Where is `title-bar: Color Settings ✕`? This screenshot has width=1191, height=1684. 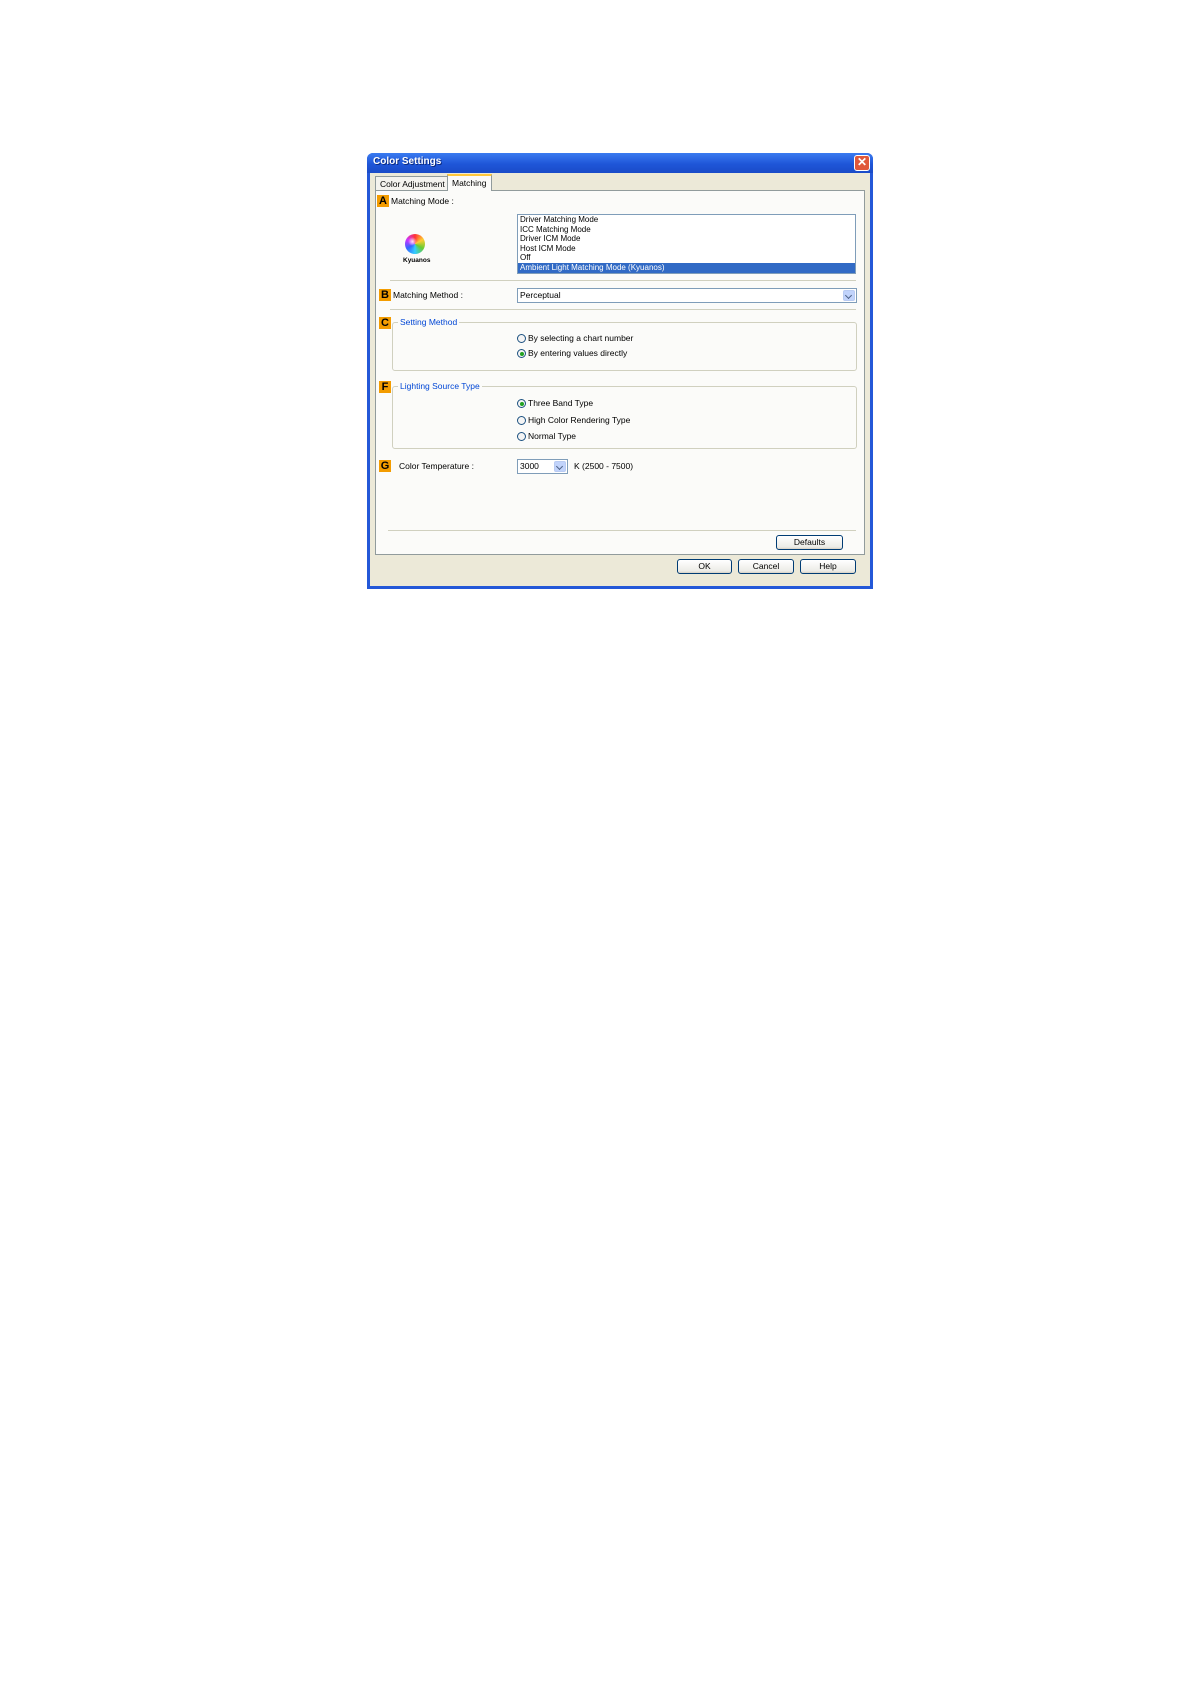
title-bar: Color Settings ✕ is located at coordinates (620, 163).